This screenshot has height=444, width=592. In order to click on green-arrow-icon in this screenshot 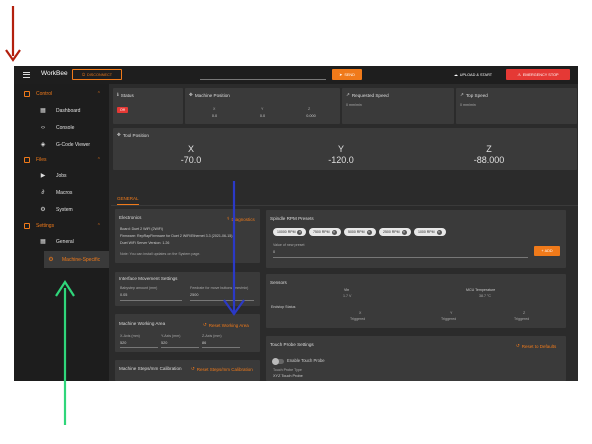, I will do `click(65, 352)`.